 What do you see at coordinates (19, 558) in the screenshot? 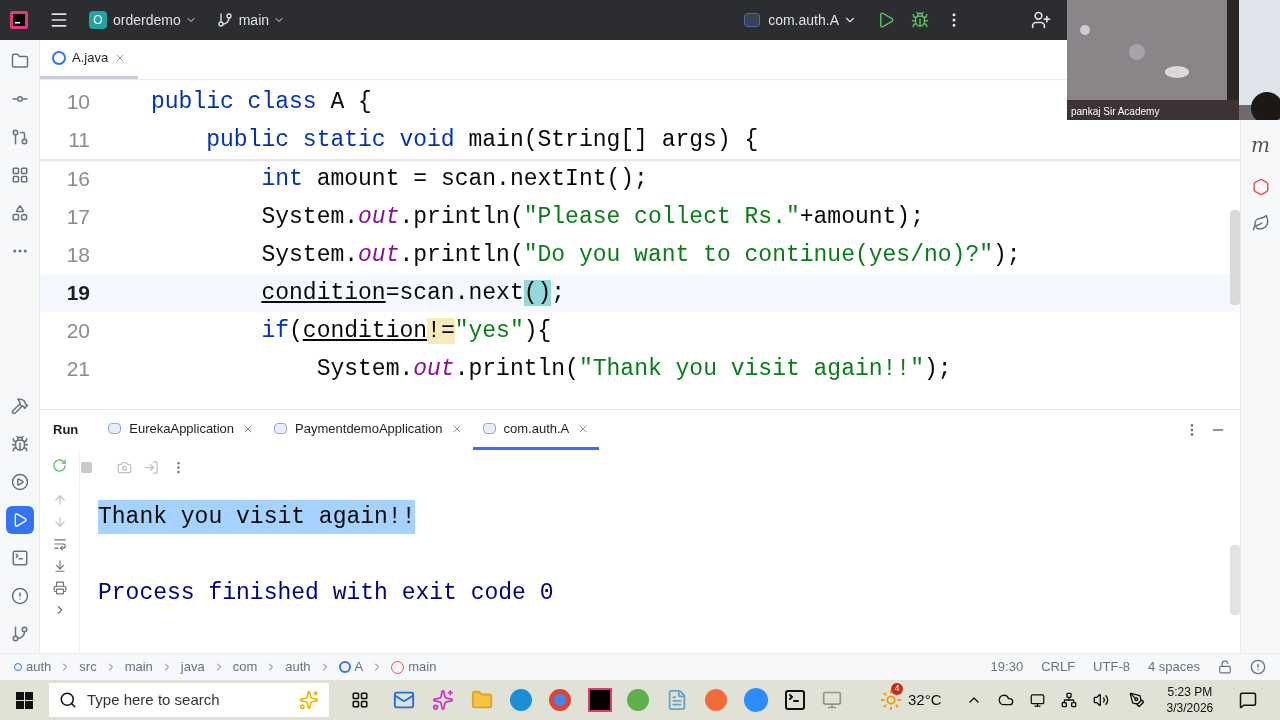
I see `terminal-icon` at bounding box center [19, 558].